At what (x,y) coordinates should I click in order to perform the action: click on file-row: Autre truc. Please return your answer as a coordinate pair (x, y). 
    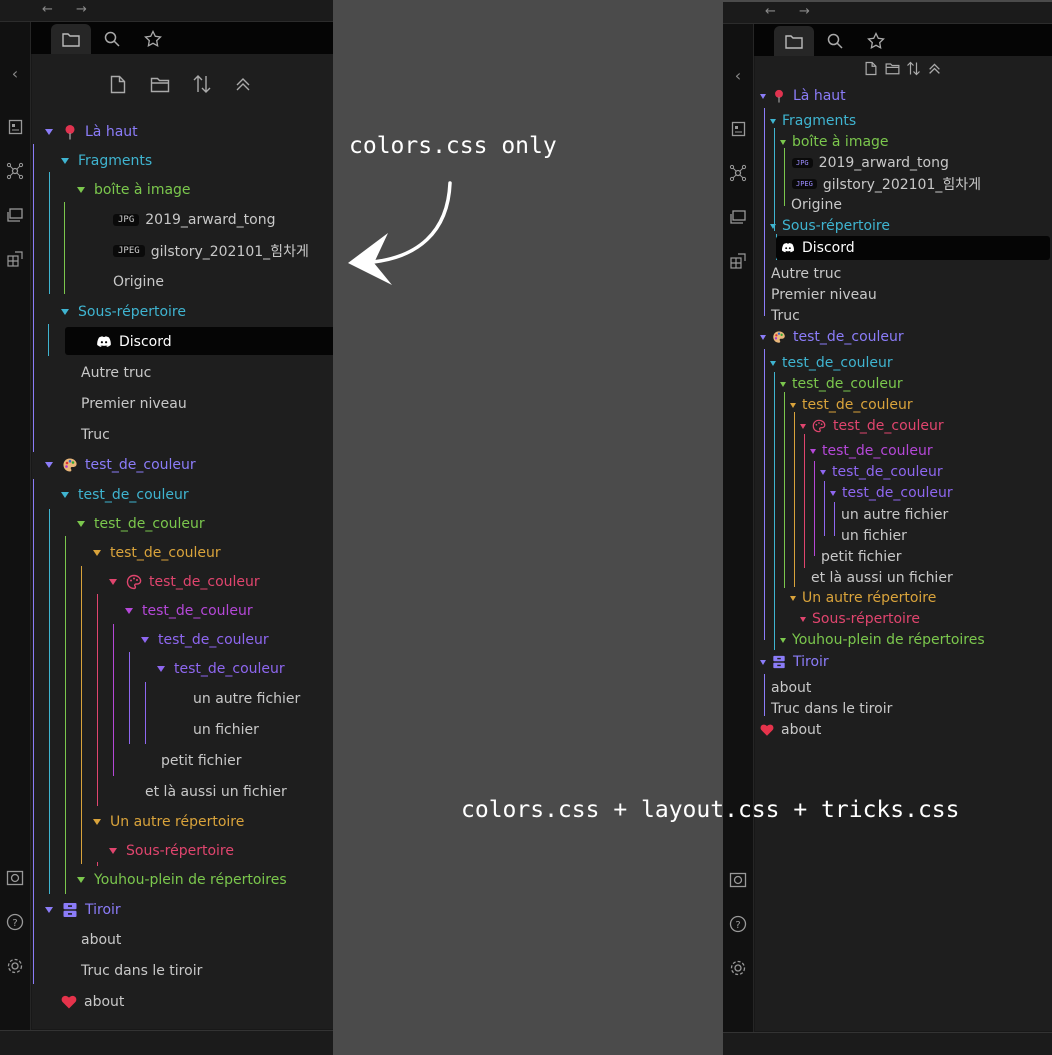
    Looking at the image, I should click on (806, 274).